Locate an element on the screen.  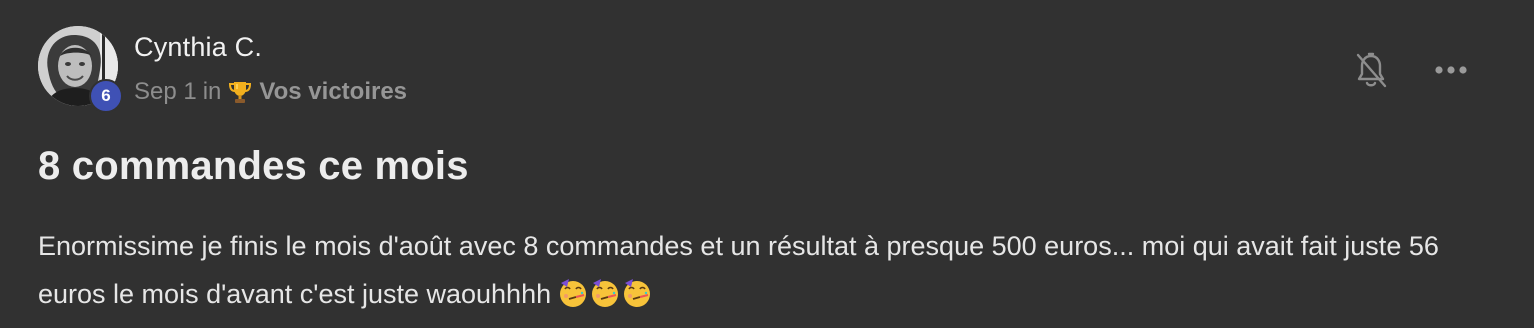
author-avatar-wrap: 6 is located at coordinates (80, 69).